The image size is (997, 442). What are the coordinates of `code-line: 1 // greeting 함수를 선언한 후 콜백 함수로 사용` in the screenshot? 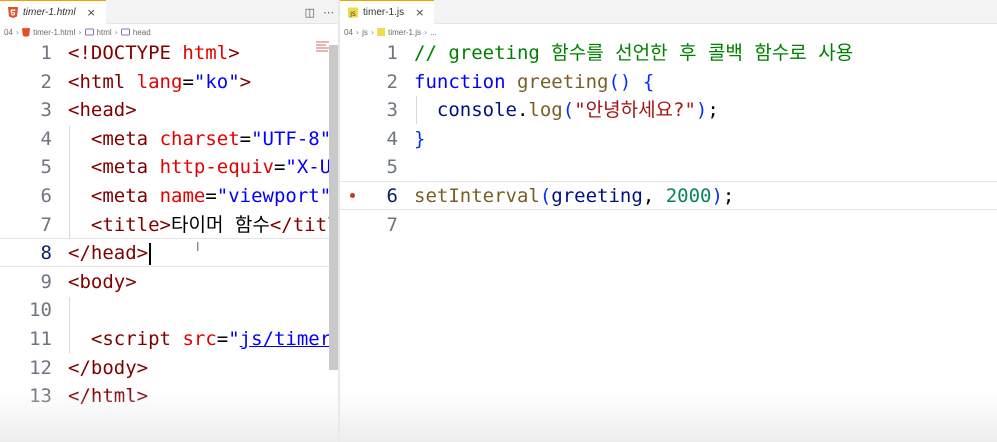 It's located at (668, 53).